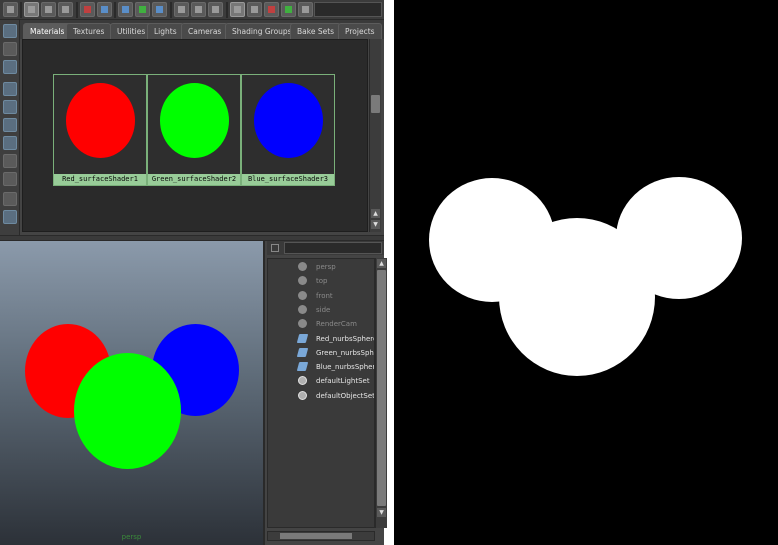 This screenshot has height=545, width=778. Describe the element at coordinates (125, 9) in the screenshot. I see `eraser-icon` at that location.